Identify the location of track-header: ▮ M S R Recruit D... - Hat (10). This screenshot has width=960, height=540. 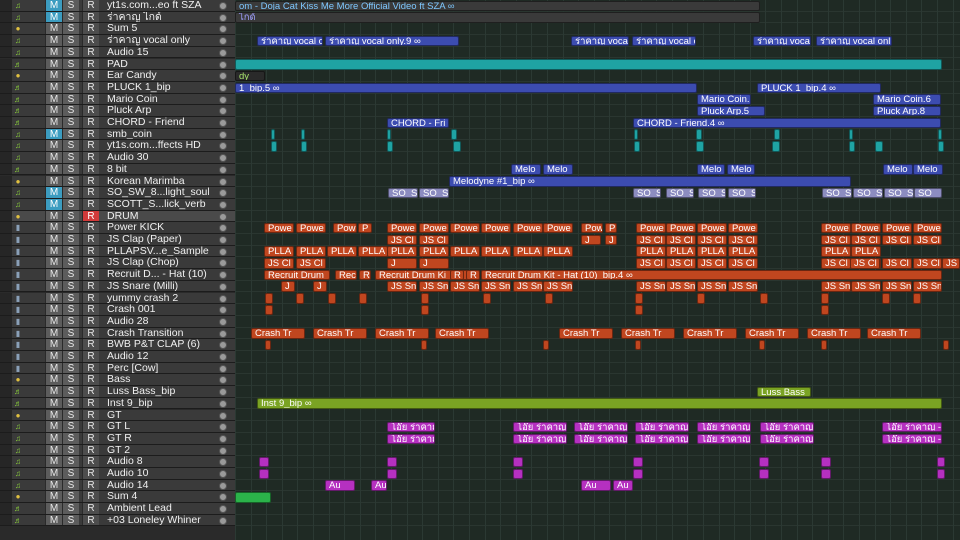
(117, 275).